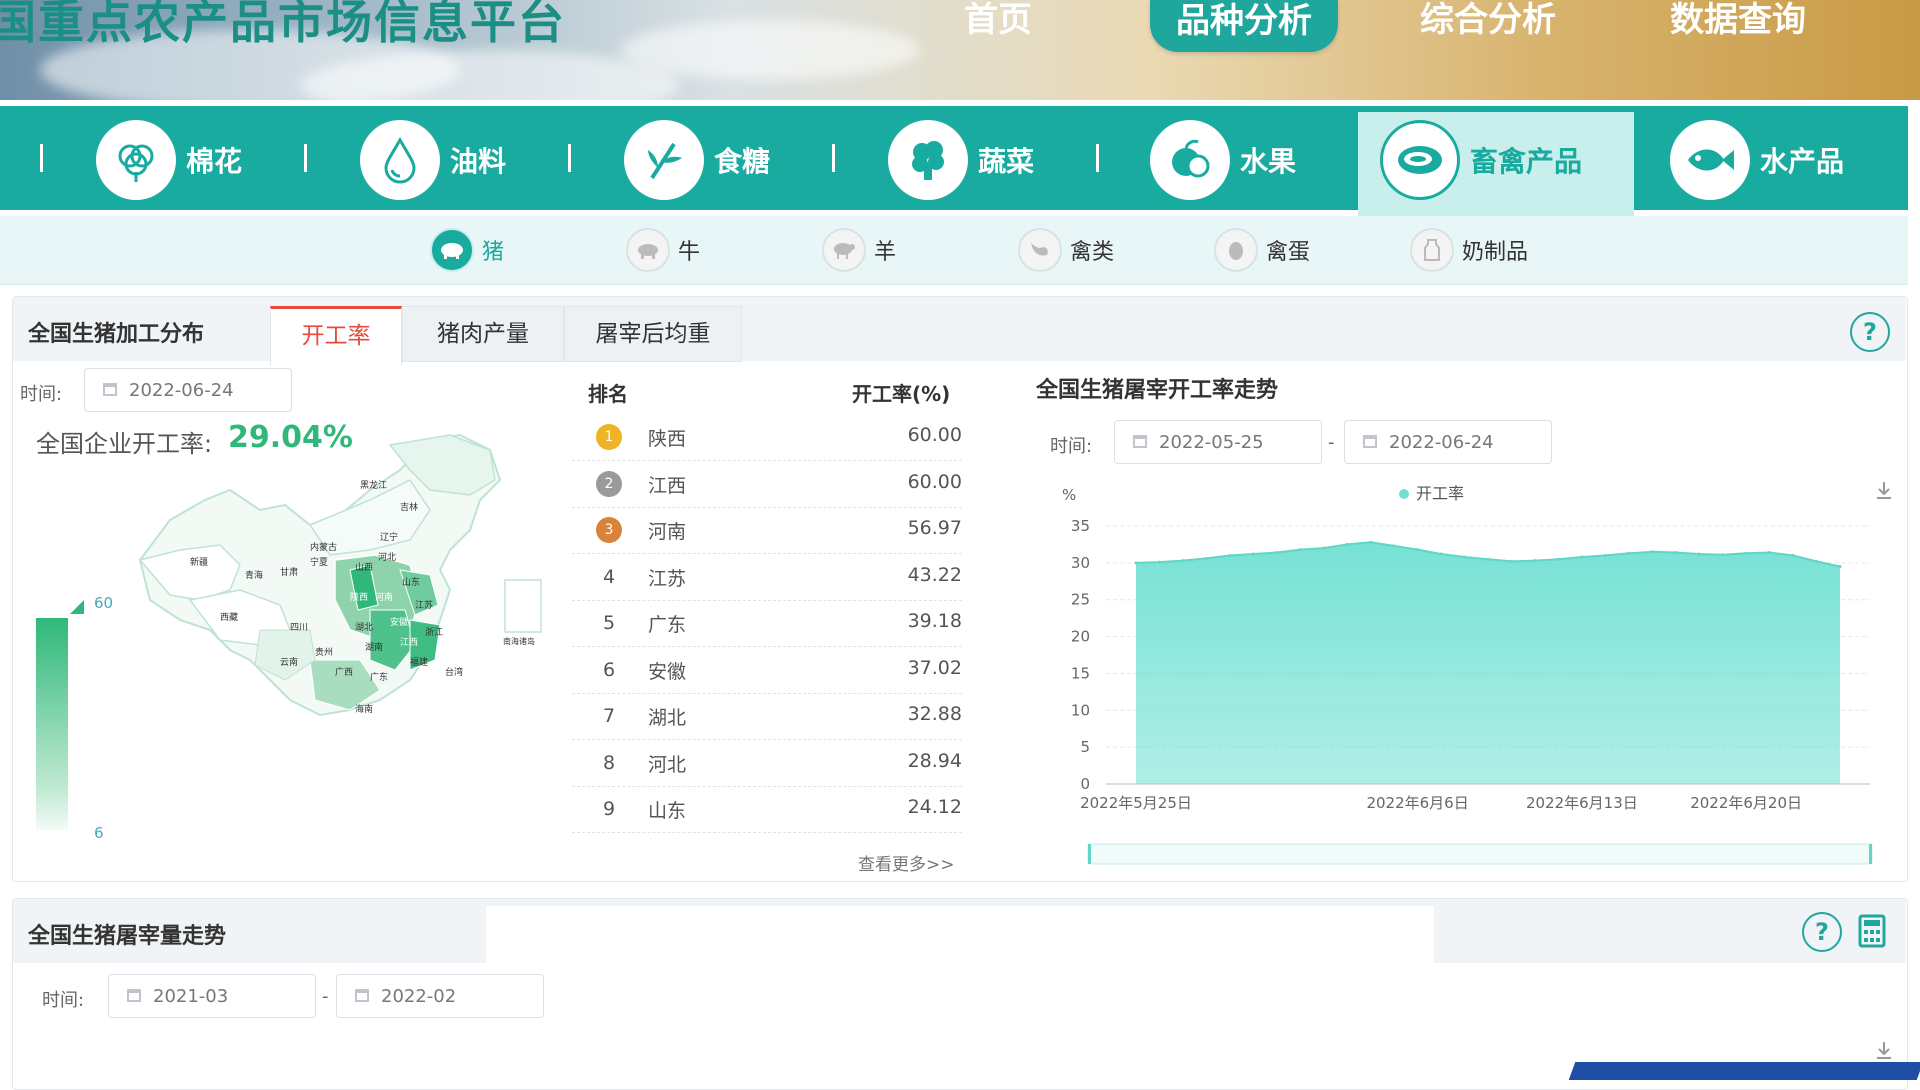 Image resolution: width=1920 pixels, height=1090 pixels. What do you see at coordinates (653, 334) in the screenshot?
I see `tab-avg-weight: 屠宰后均重` at bounding box center [653, 334].